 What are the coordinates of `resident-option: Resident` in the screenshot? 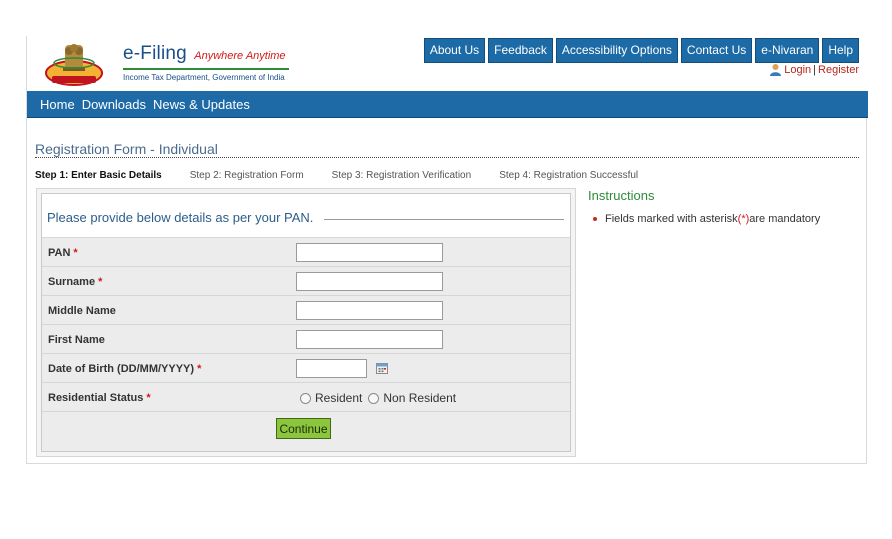 It's located at (331, 398).